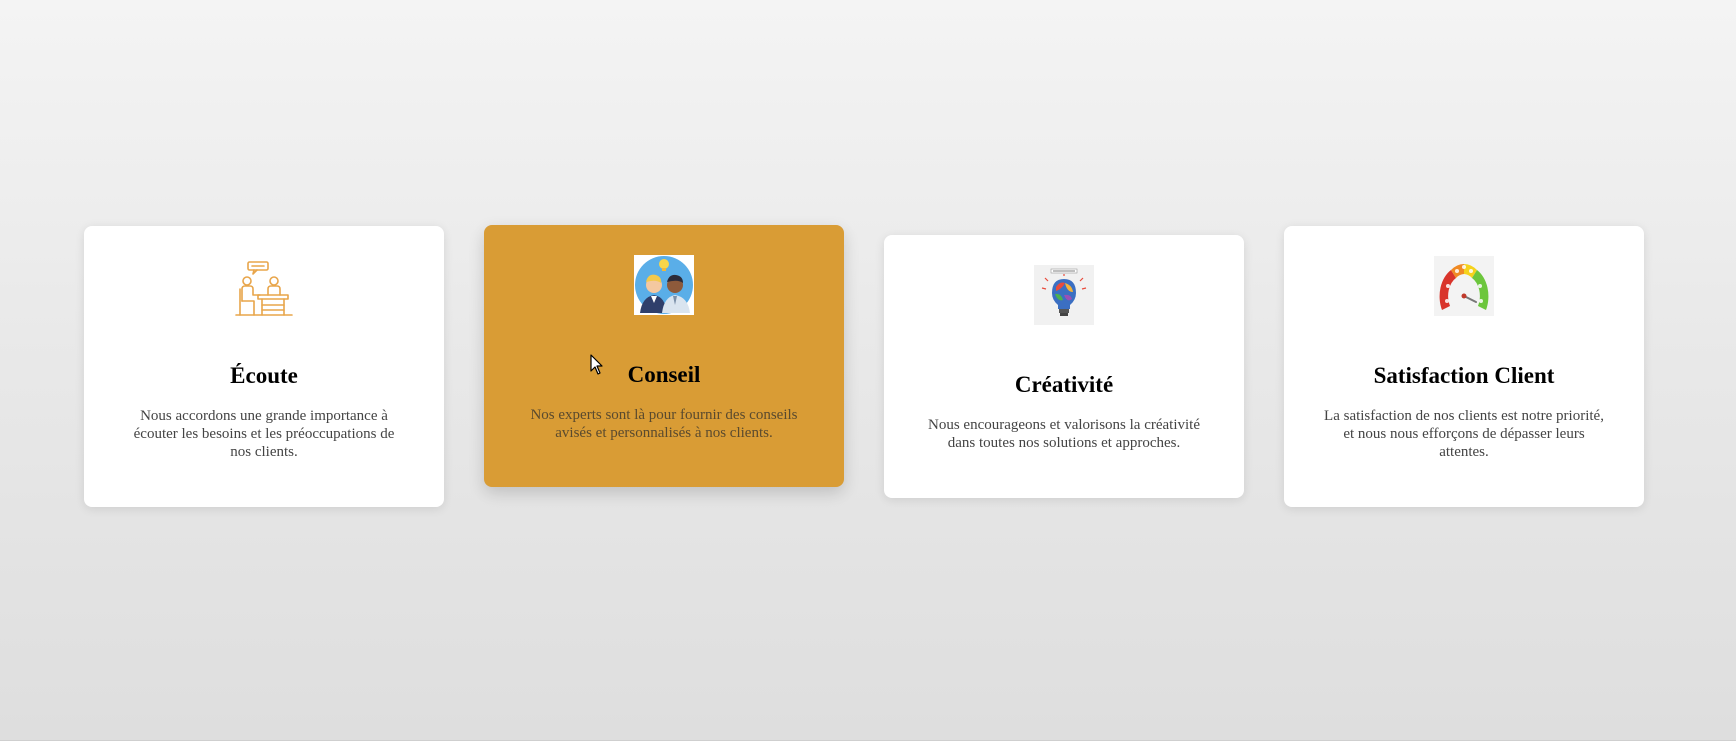 The width and height of the screenshot is (1736, 741). I want to click on card-title: Satisfaction Client, so click(1464, 375).